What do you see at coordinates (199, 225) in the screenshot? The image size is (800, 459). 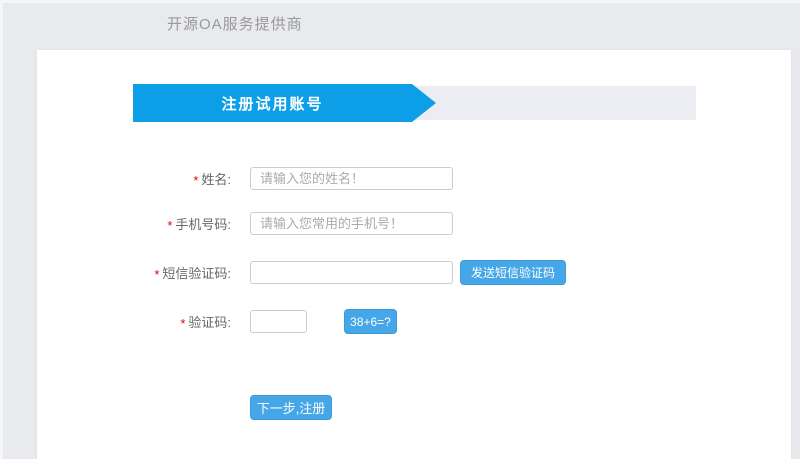 I see `phone-label: * 手机号码:` at bounding box center [199, 225].